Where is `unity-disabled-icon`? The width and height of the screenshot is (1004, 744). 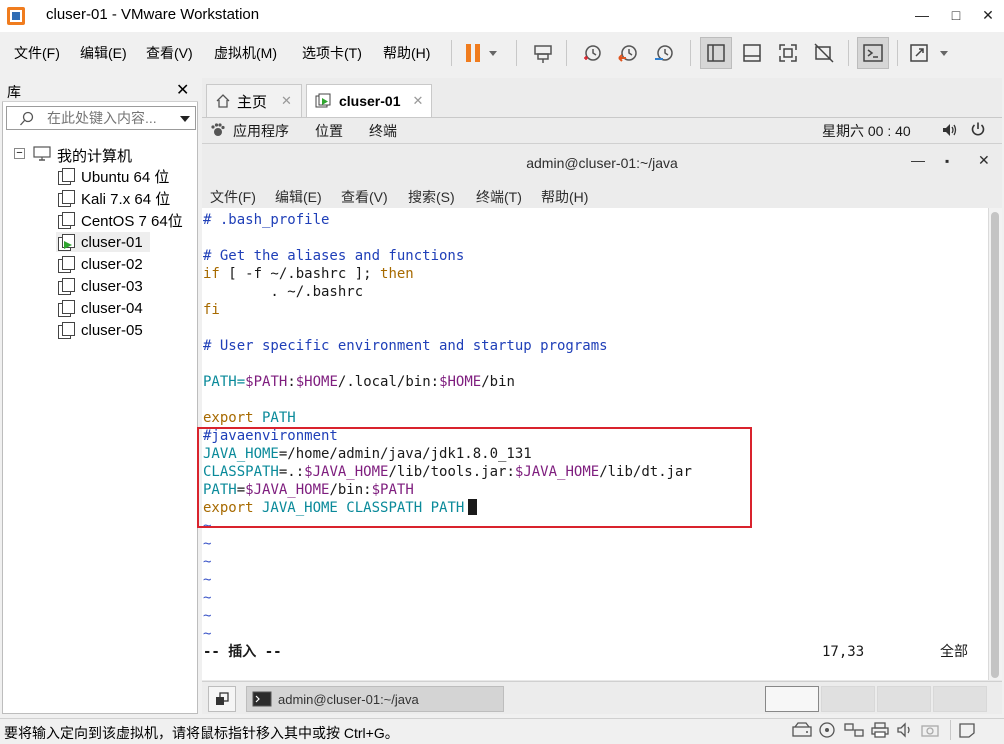 unity-disabled-icon is located at coordinates (824, 53).